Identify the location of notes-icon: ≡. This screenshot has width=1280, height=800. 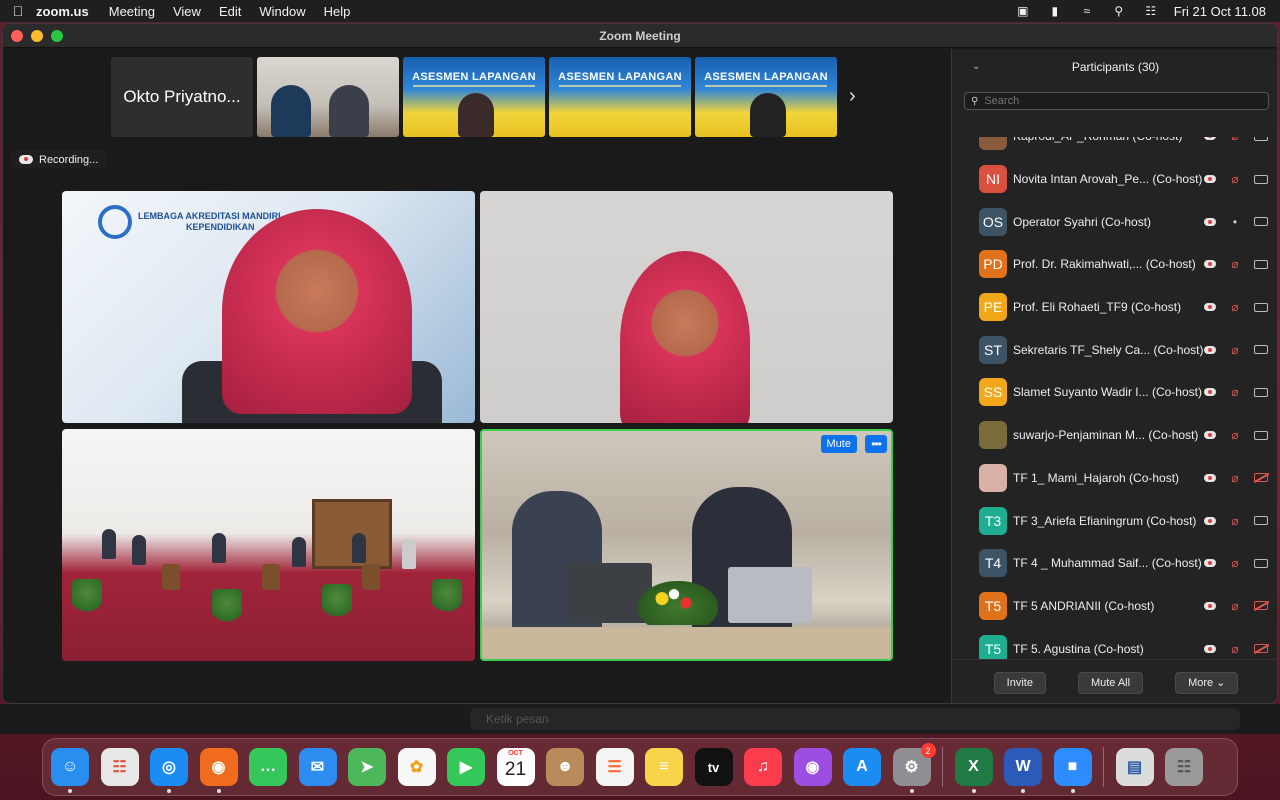
(664, 767).